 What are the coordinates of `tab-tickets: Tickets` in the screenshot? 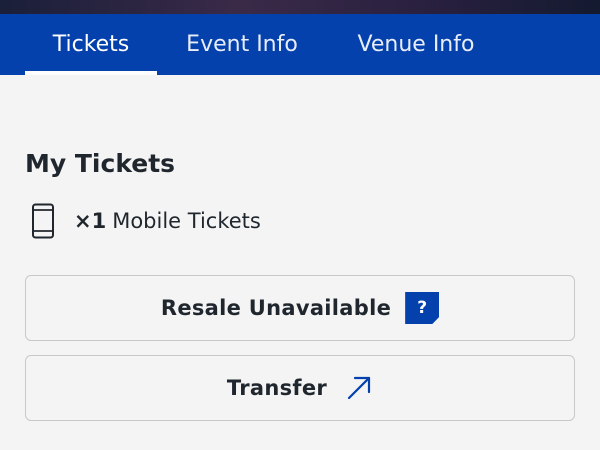 It's located at (91, 44).